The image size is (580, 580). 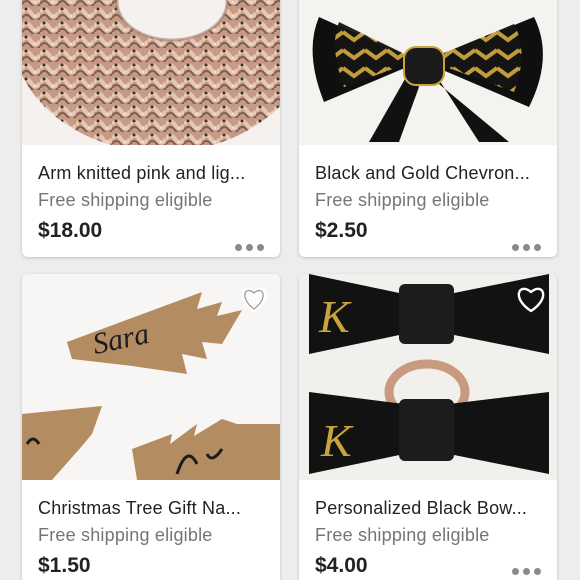 What do you see at coordinates (70, 230) in the screenshot?
I see `listing-price: $18.00` at bounding box center [70, 230].